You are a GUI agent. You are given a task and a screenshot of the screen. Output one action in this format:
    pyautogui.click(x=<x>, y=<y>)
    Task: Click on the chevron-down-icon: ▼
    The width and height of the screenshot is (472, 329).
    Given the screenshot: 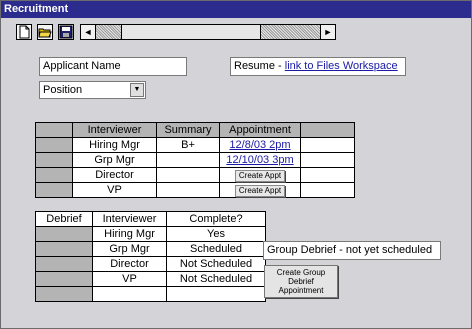 What is the action you would take?
    pyautogui.click(x=137, y=90)
    